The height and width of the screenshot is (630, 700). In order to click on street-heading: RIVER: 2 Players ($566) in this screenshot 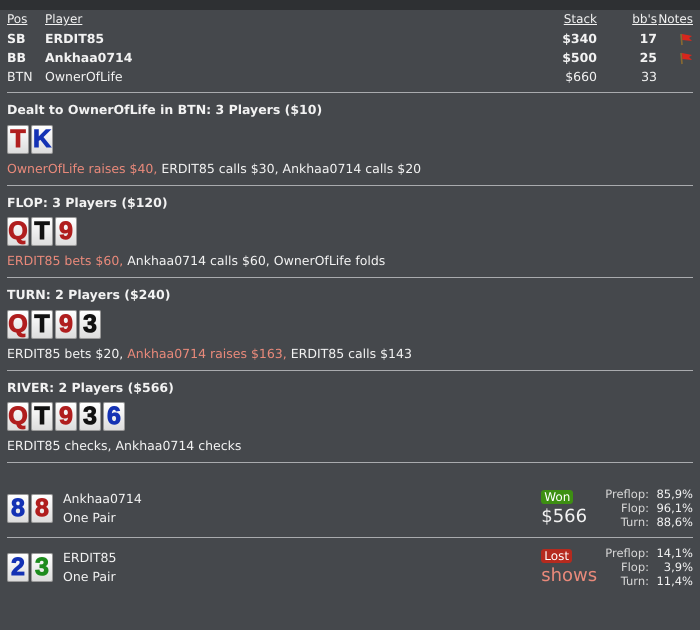, I will do `click(91, 387)`.